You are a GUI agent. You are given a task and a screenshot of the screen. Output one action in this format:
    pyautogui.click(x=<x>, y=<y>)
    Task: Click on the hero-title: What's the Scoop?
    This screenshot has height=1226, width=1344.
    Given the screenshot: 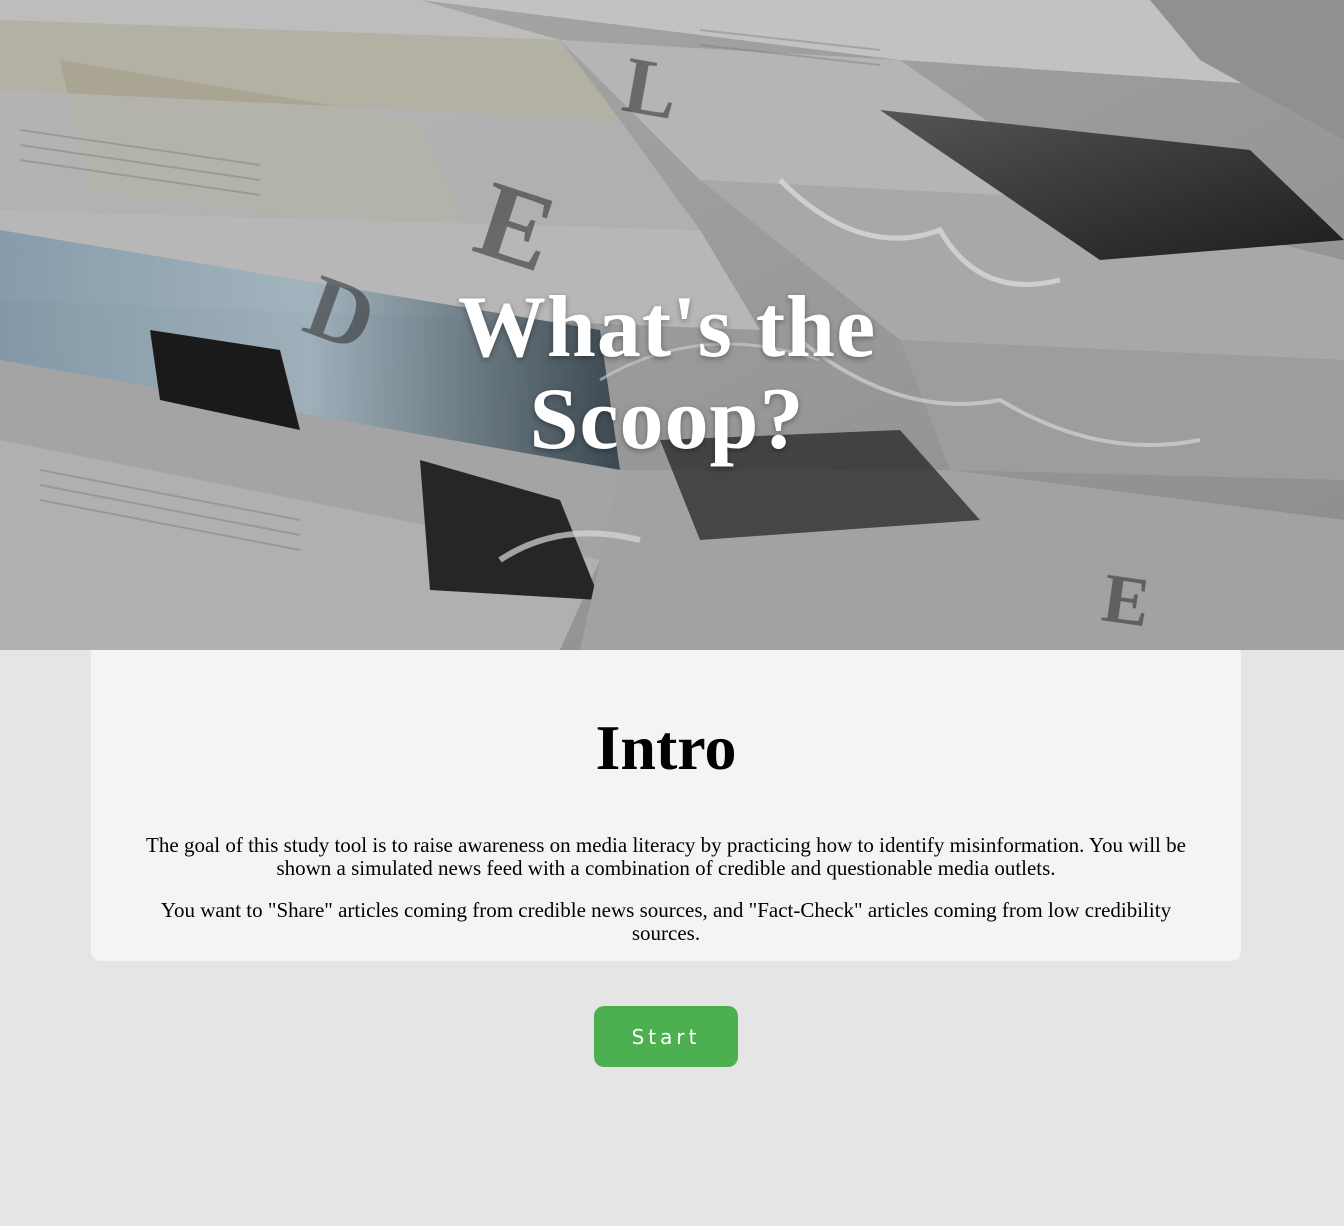 What is the action you would take?
    pyautogui.click(x=667, y=374)
    